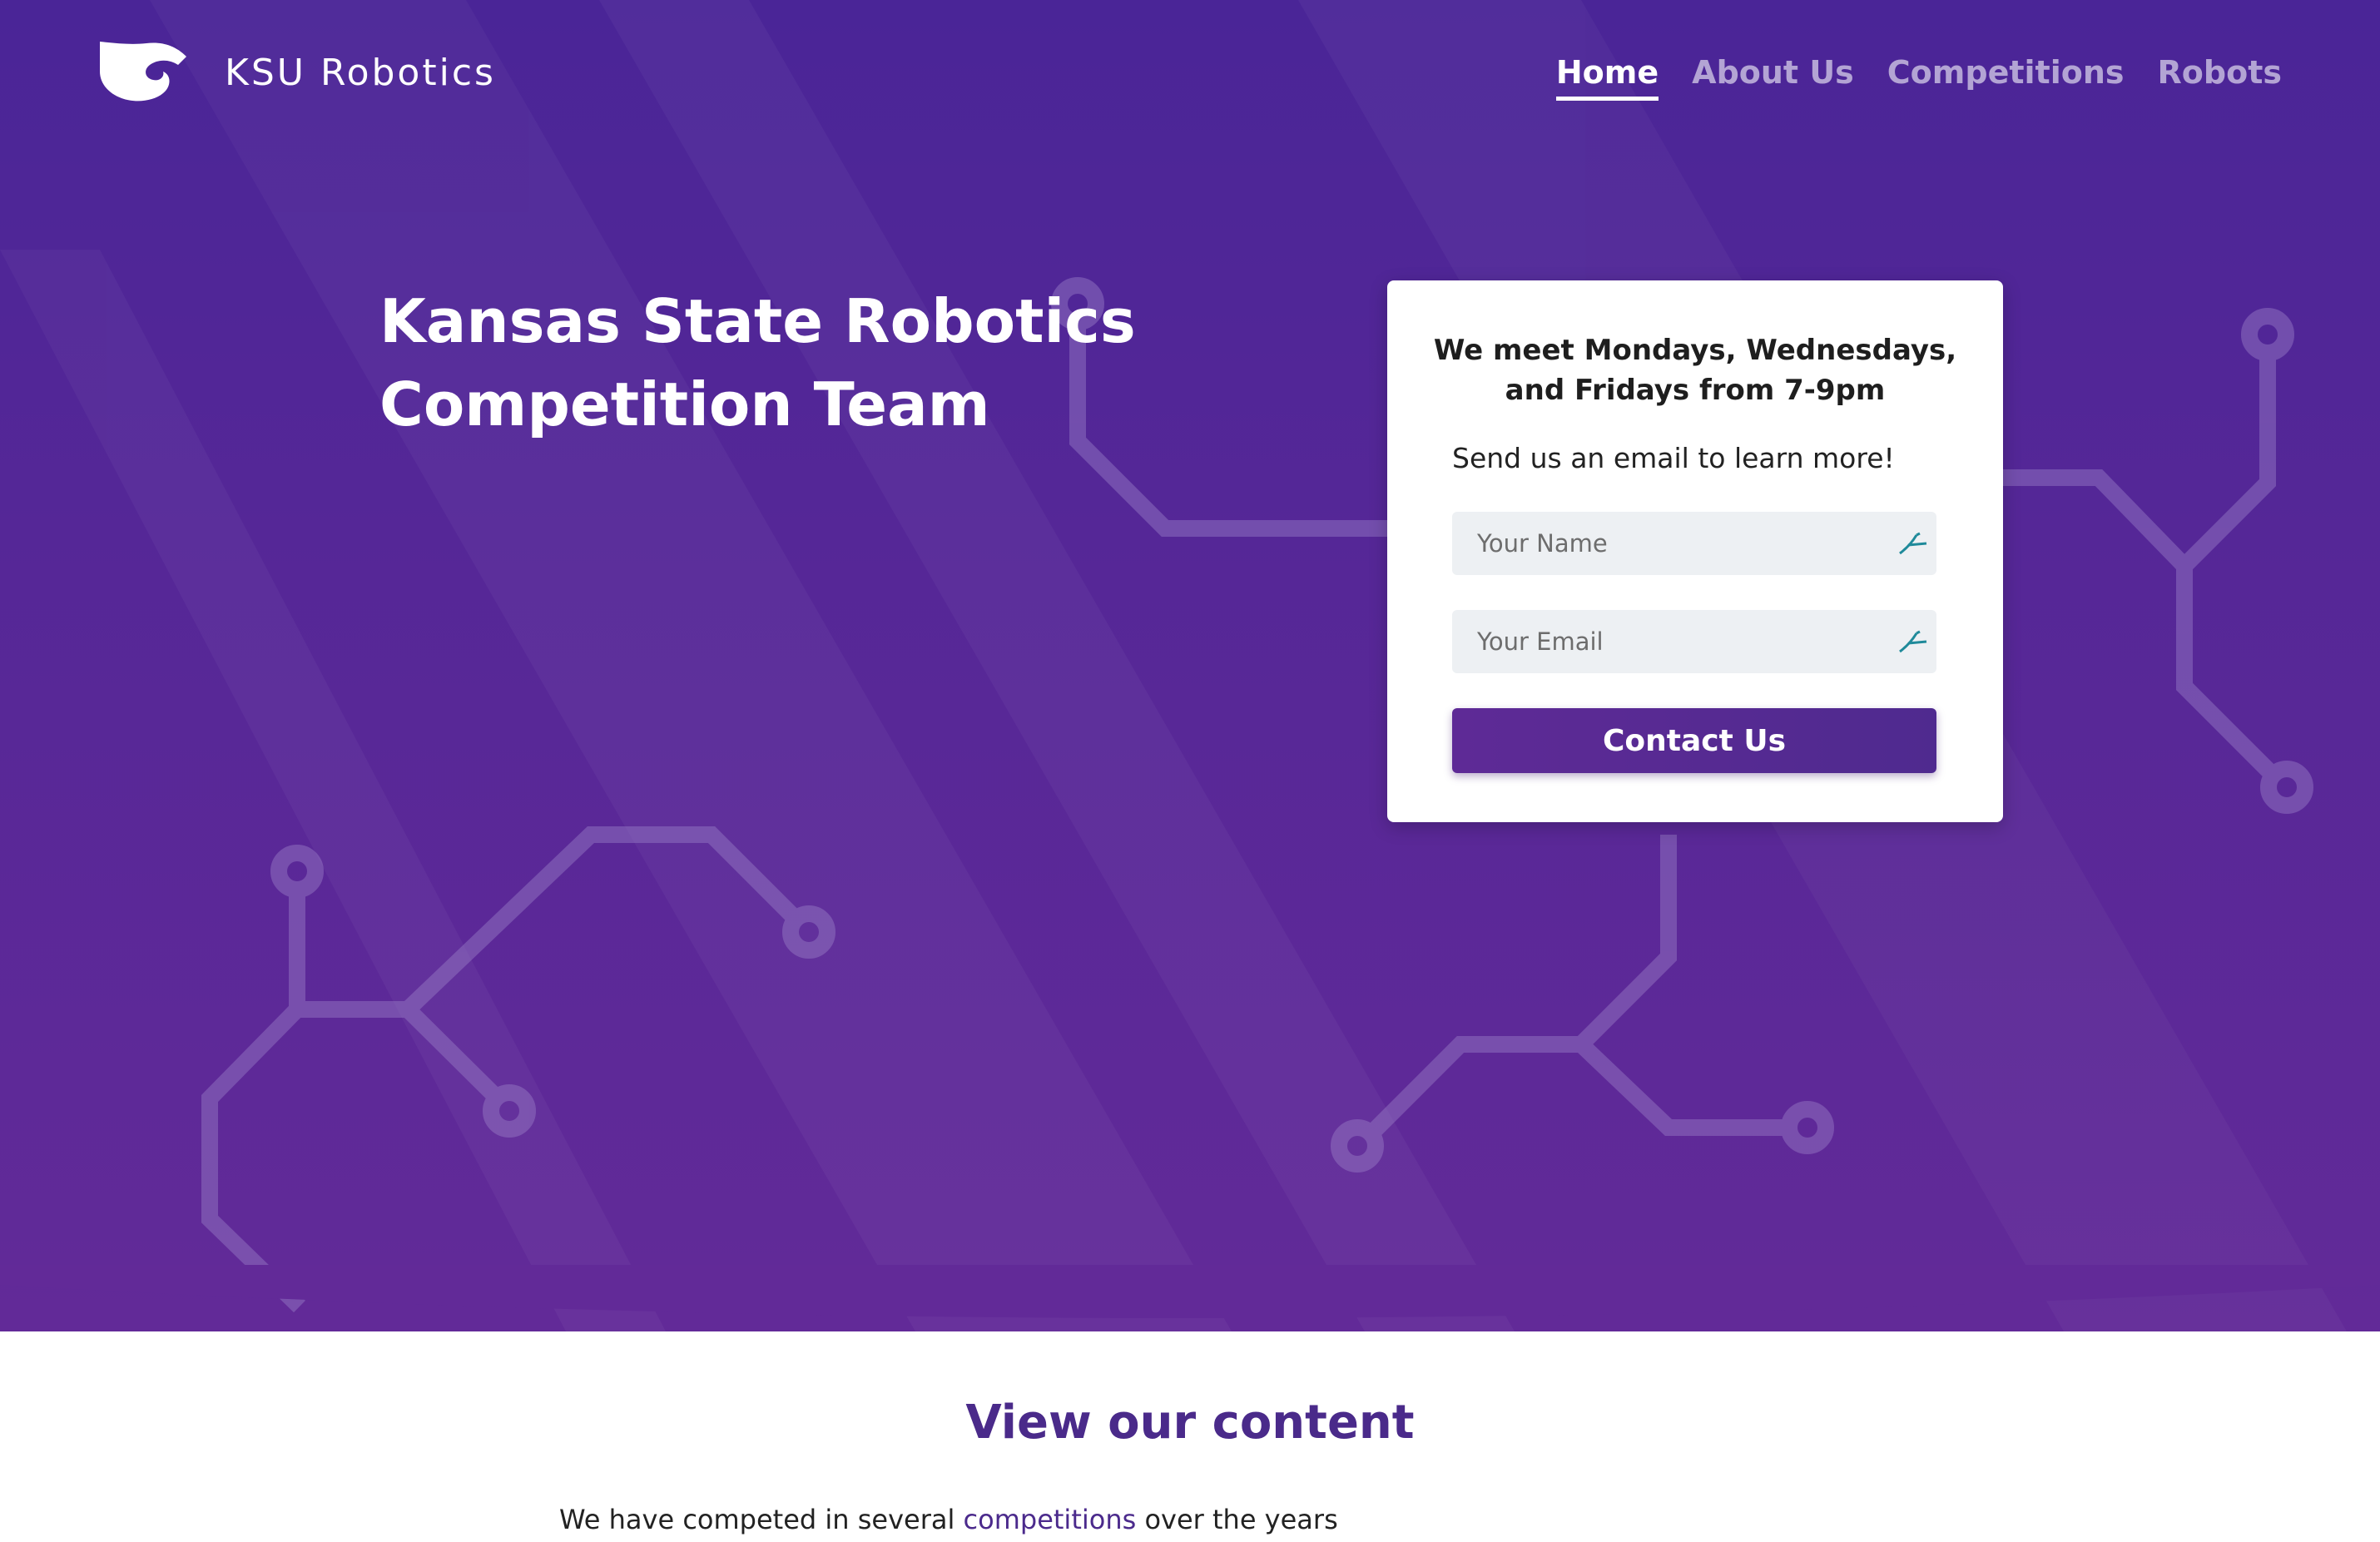  I want to click on email-field, so click(1694, 641).